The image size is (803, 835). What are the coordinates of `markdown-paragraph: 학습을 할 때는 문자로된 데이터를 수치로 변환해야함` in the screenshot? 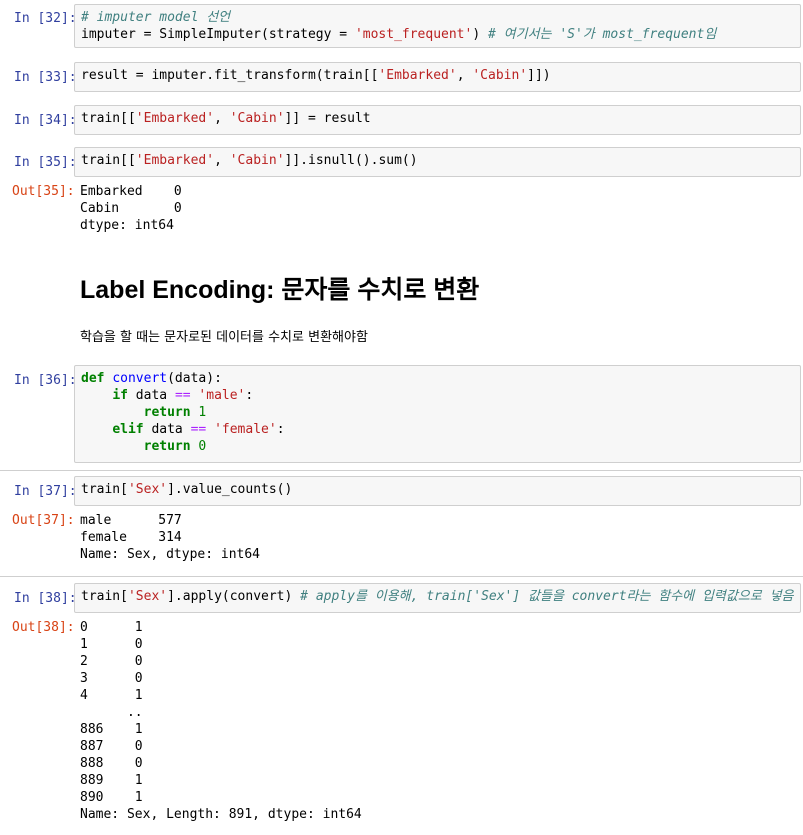 It's located at (224, 337).